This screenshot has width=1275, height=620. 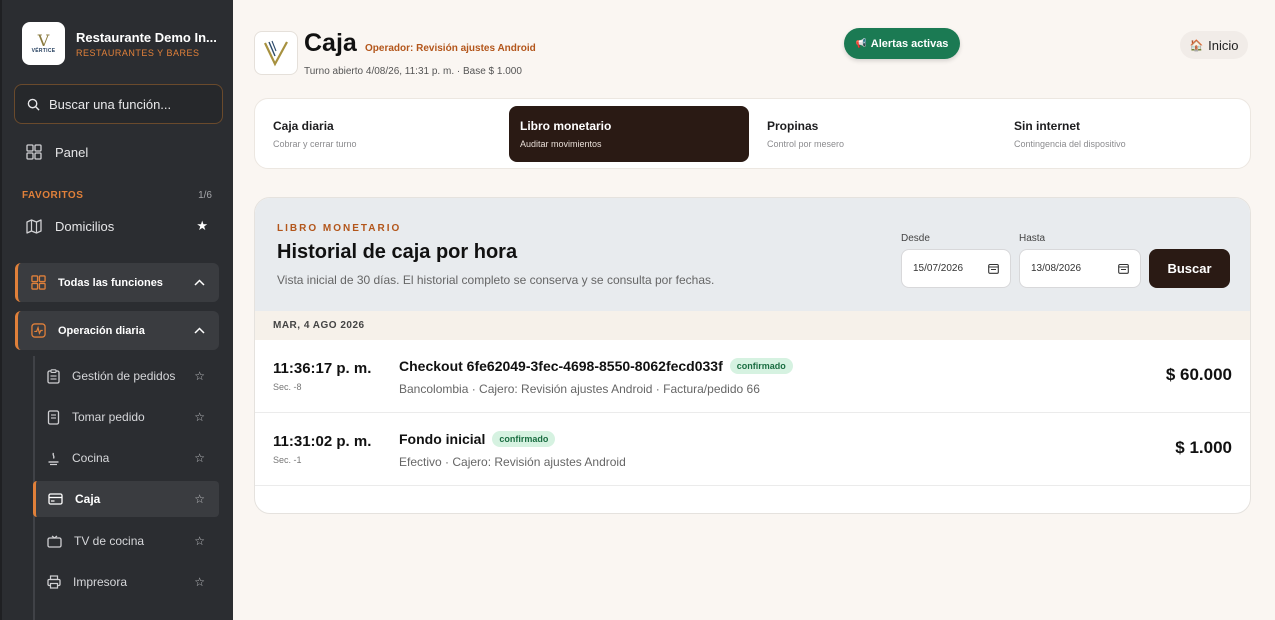 I want to click on notepad-icon, so click(x=53, y=417).